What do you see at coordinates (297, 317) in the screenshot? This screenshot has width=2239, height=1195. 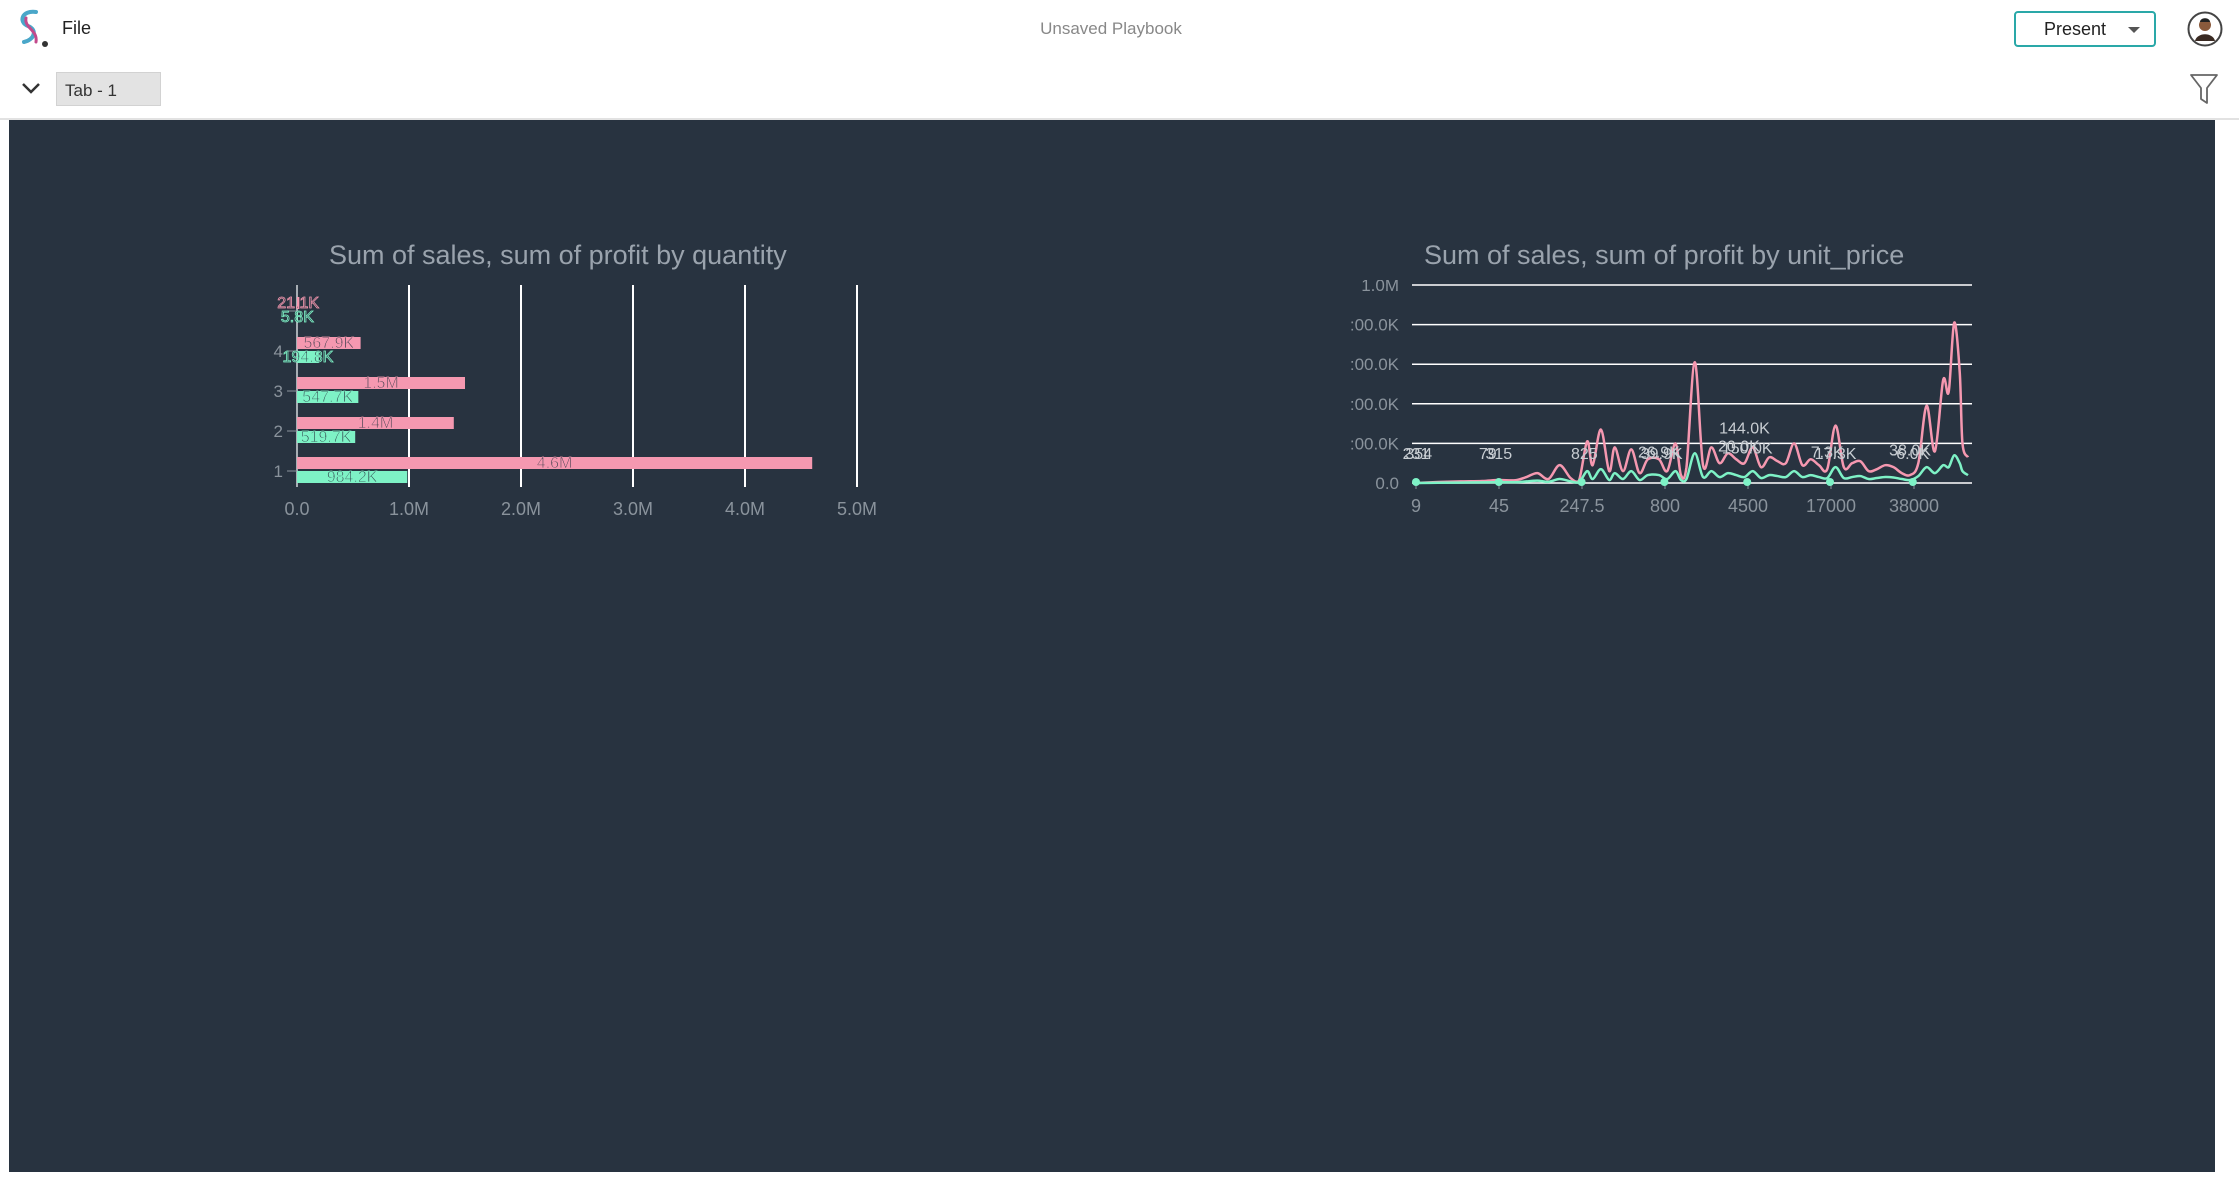 I see `profit-data-label: 5.8K` at bounding box center [297, 317].